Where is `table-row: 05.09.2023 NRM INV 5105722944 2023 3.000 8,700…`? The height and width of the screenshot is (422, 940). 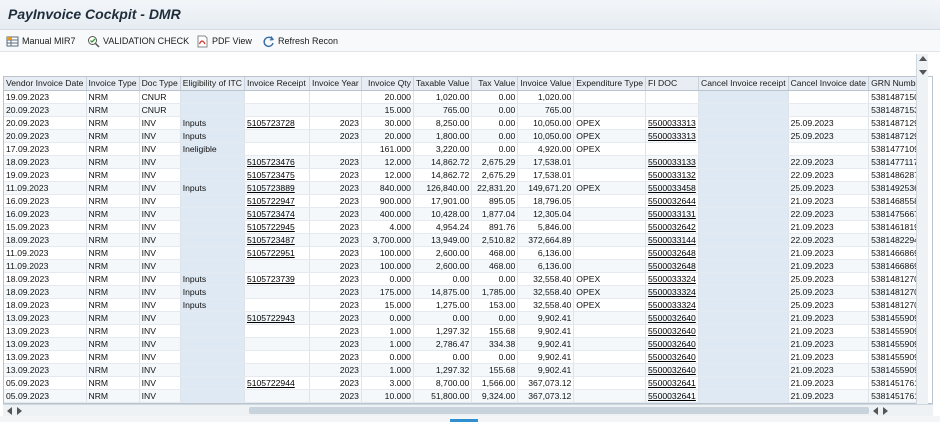 table-row: 05.09.2023 NRM INV 5105722944 2023 3.000 8,700… is located at coordinates (465, 383).